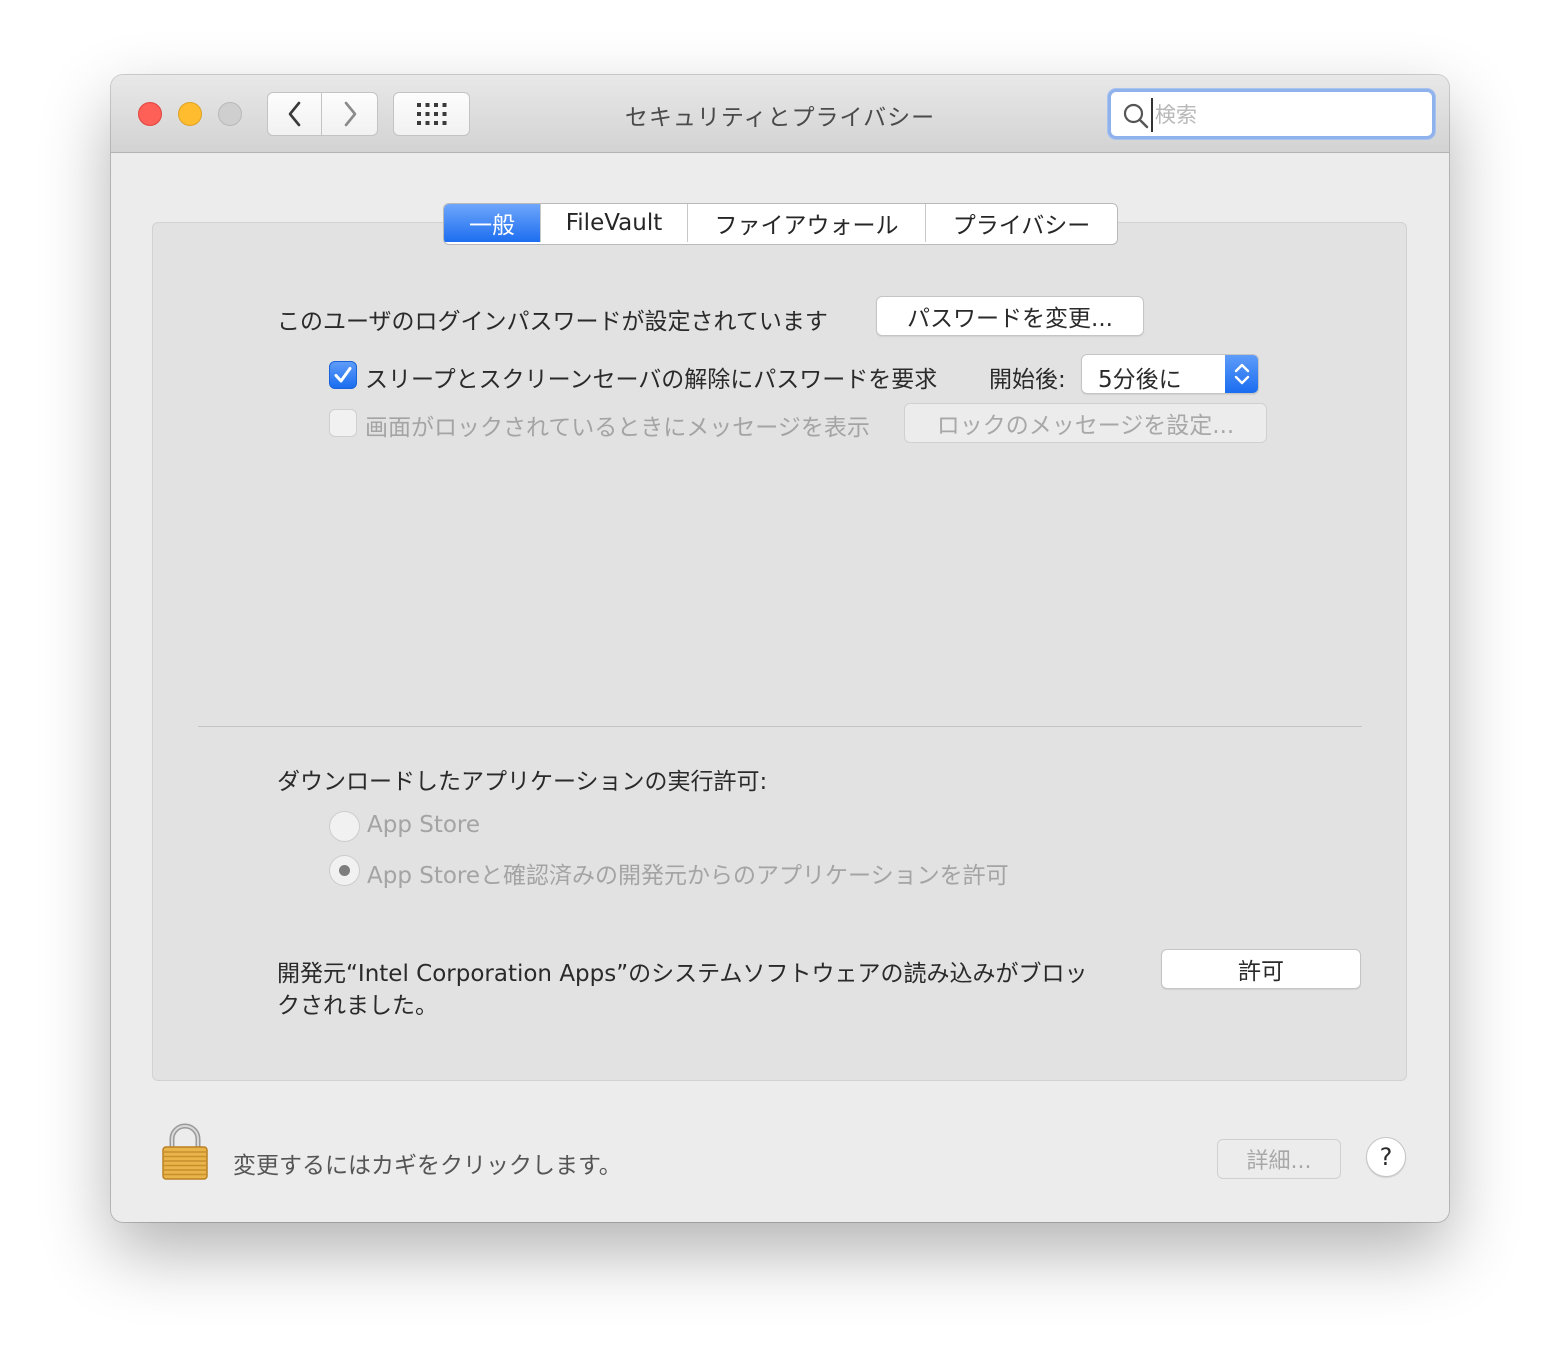 The image size is (1560, 1370). I want to click on delay-popup: 5分後に, so click(1170, 374).